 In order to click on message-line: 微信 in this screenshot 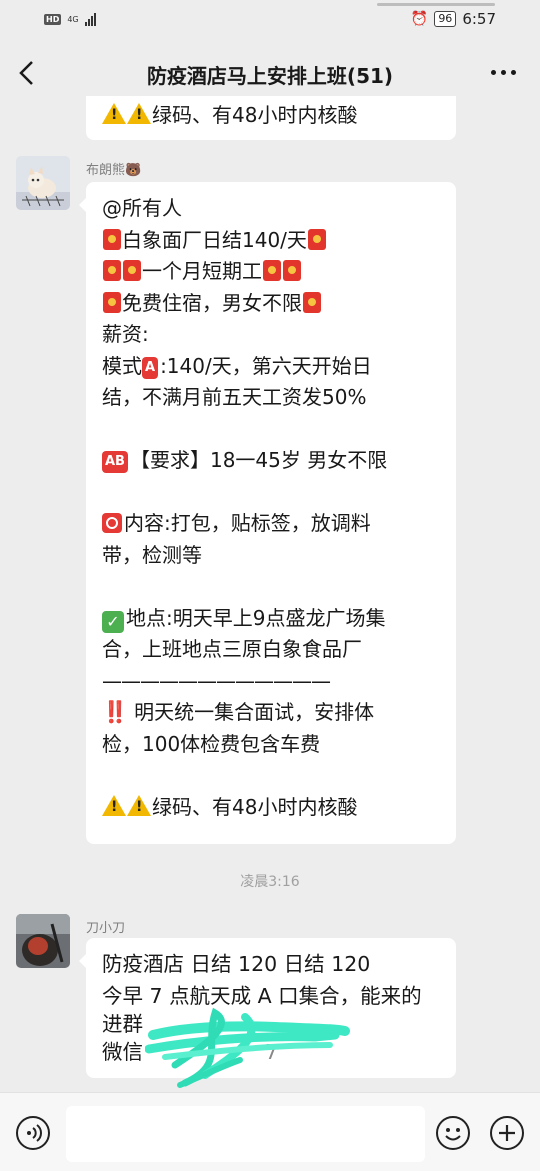, I will do `click(122, 1052)`.